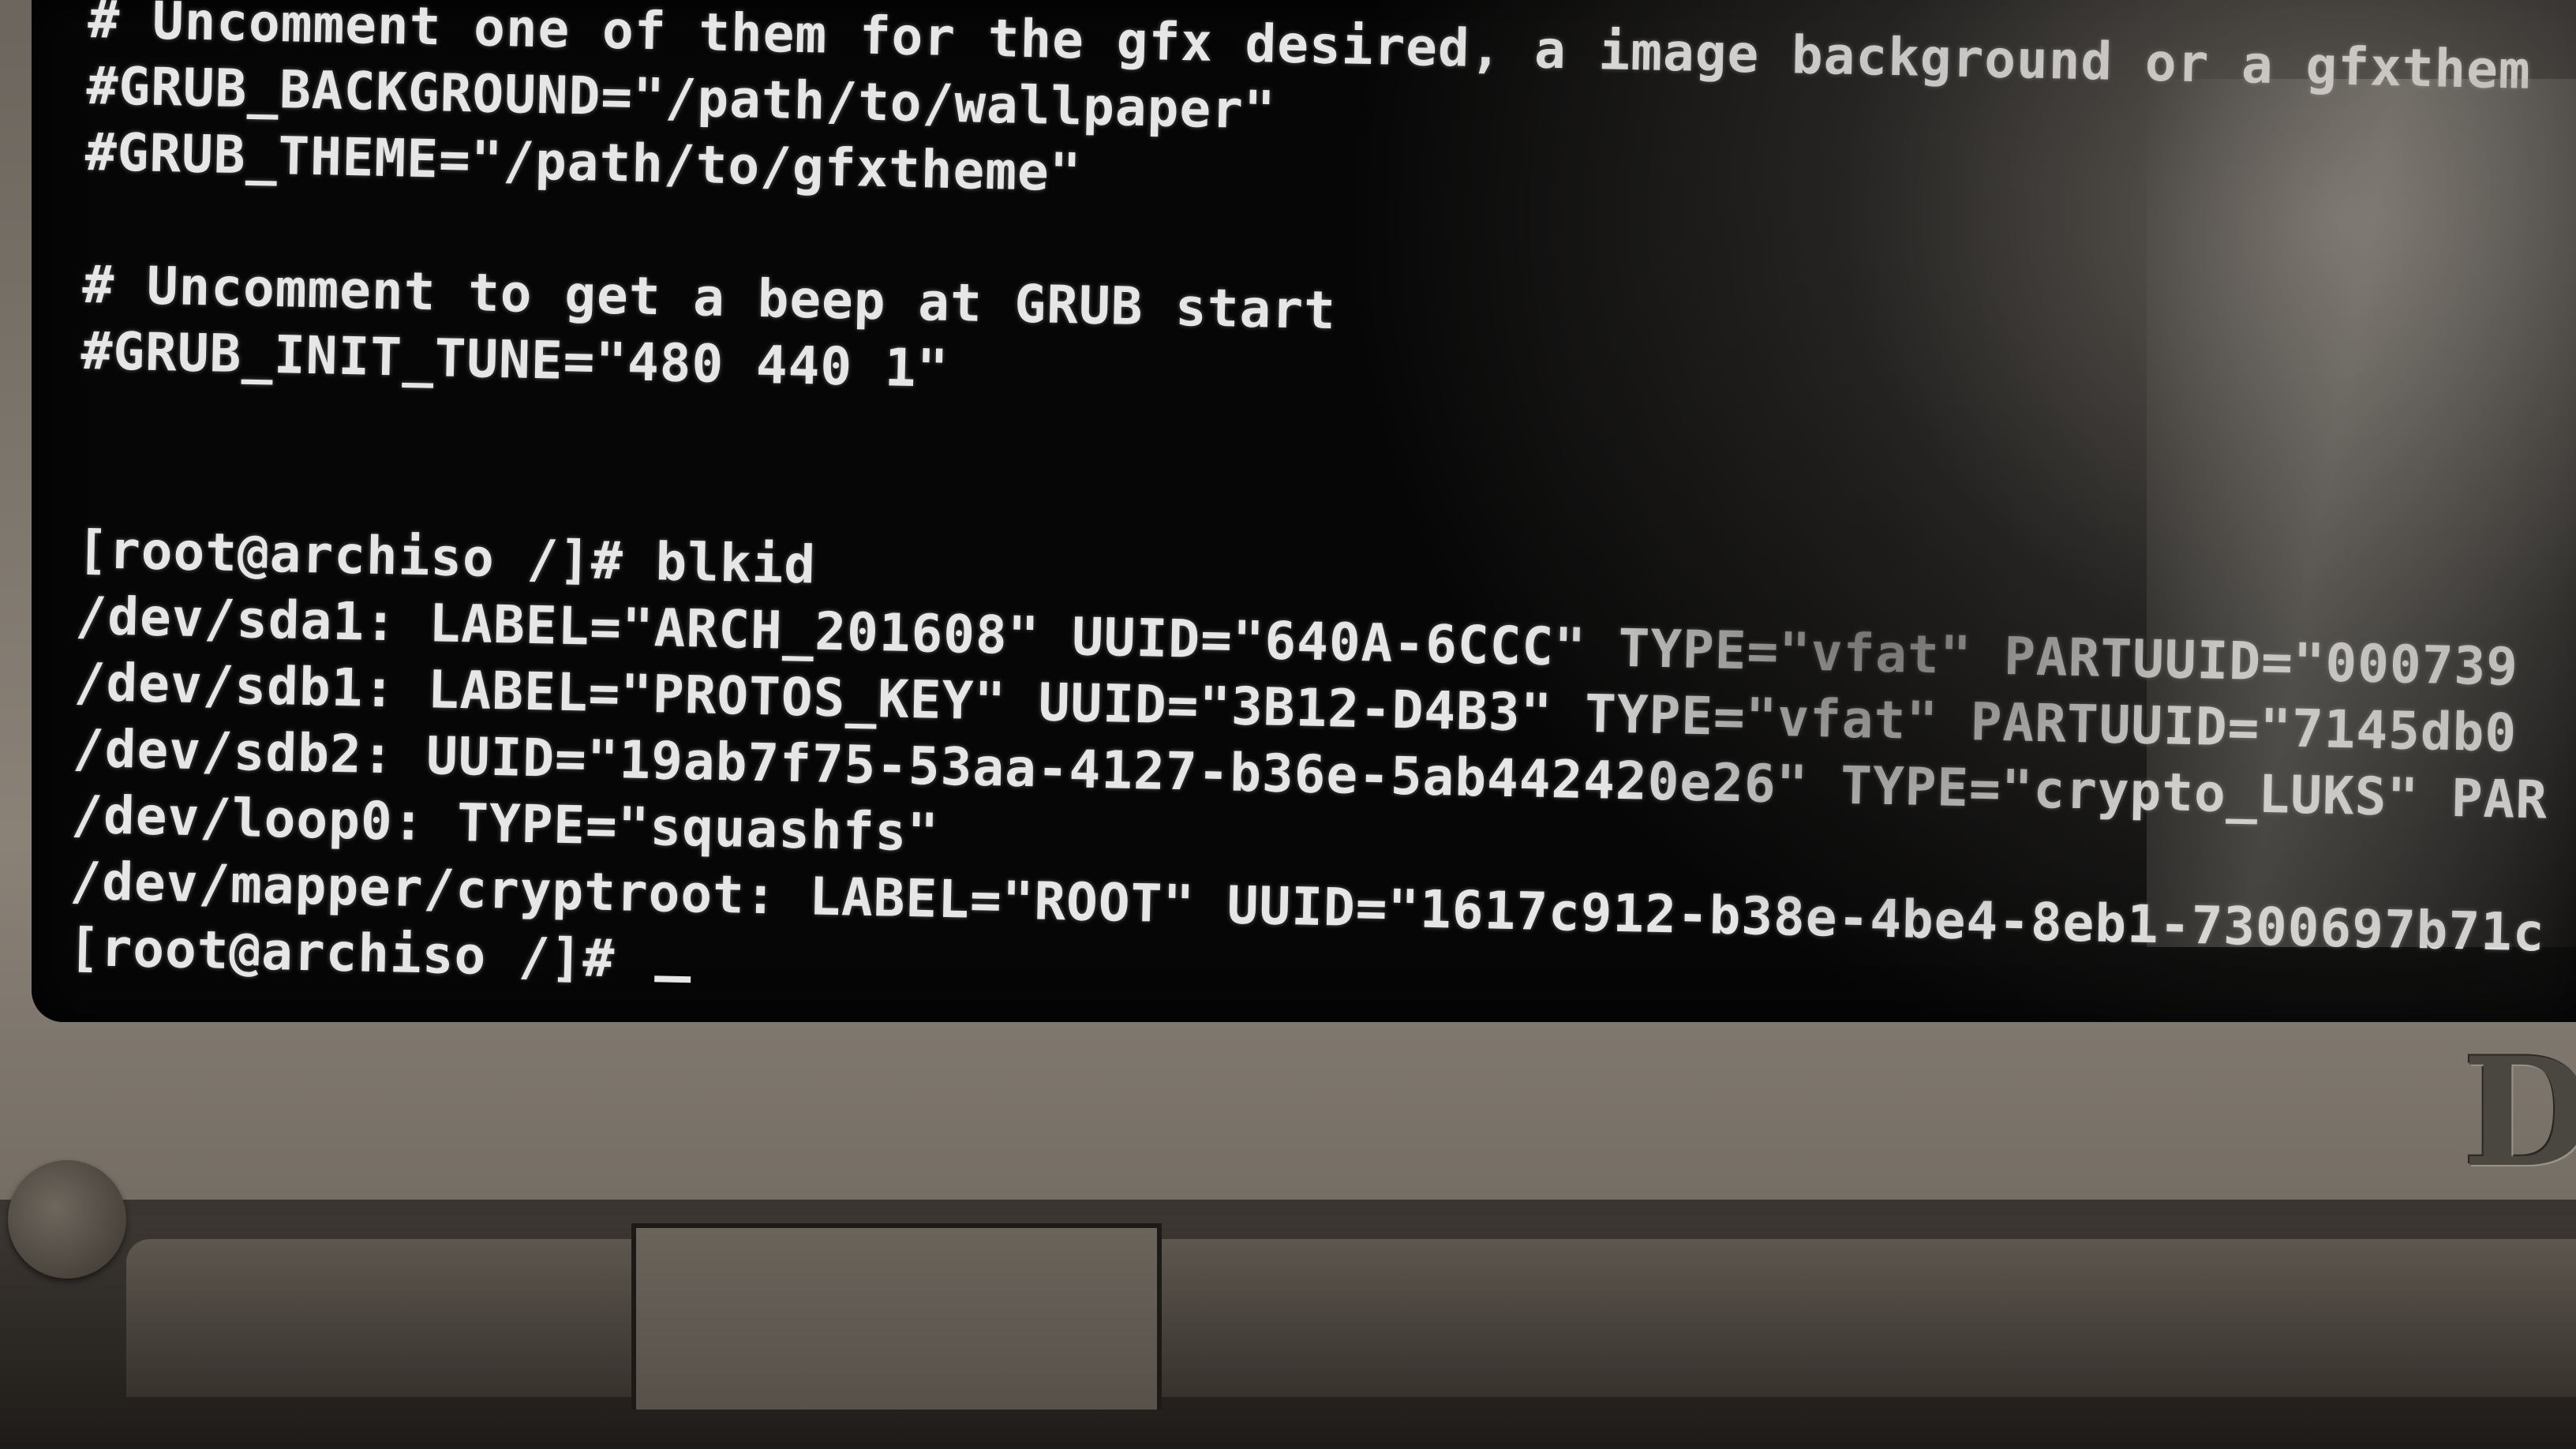 This screenshot has height=1449, width=2576. I want to click on terminal-line-loop0: /dev/loop0: TYPE="squashfs", so click(505, 823).